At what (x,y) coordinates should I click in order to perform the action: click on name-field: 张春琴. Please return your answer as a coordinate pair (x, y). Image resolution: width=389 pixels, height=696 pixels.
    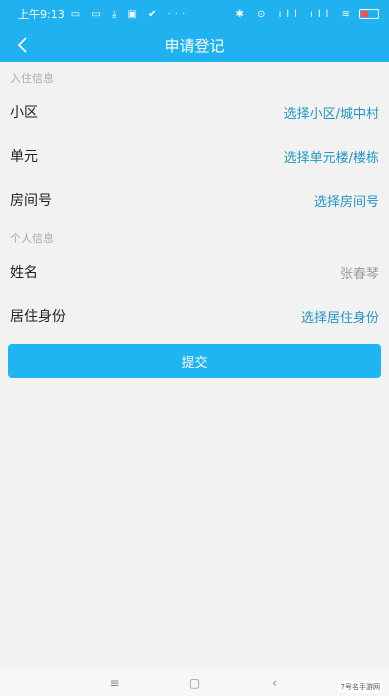
    Looking at the image, I should click on (359, 272).